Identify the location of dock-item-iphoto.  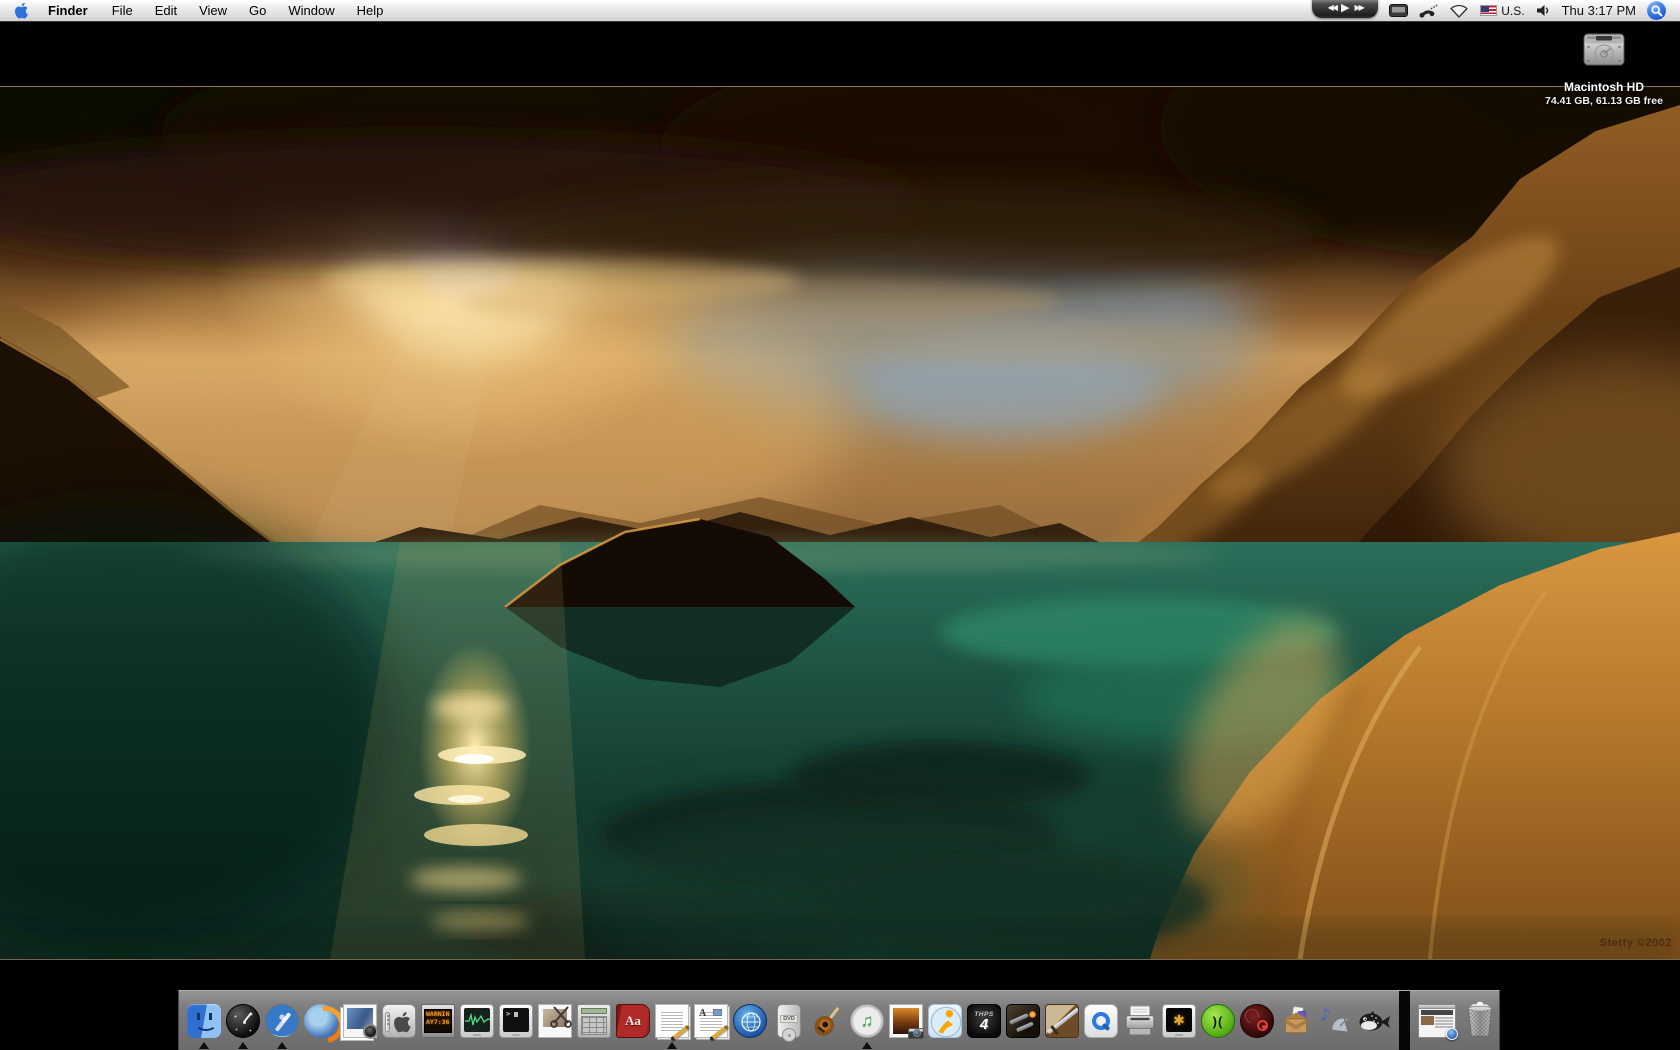
(360, 1021).